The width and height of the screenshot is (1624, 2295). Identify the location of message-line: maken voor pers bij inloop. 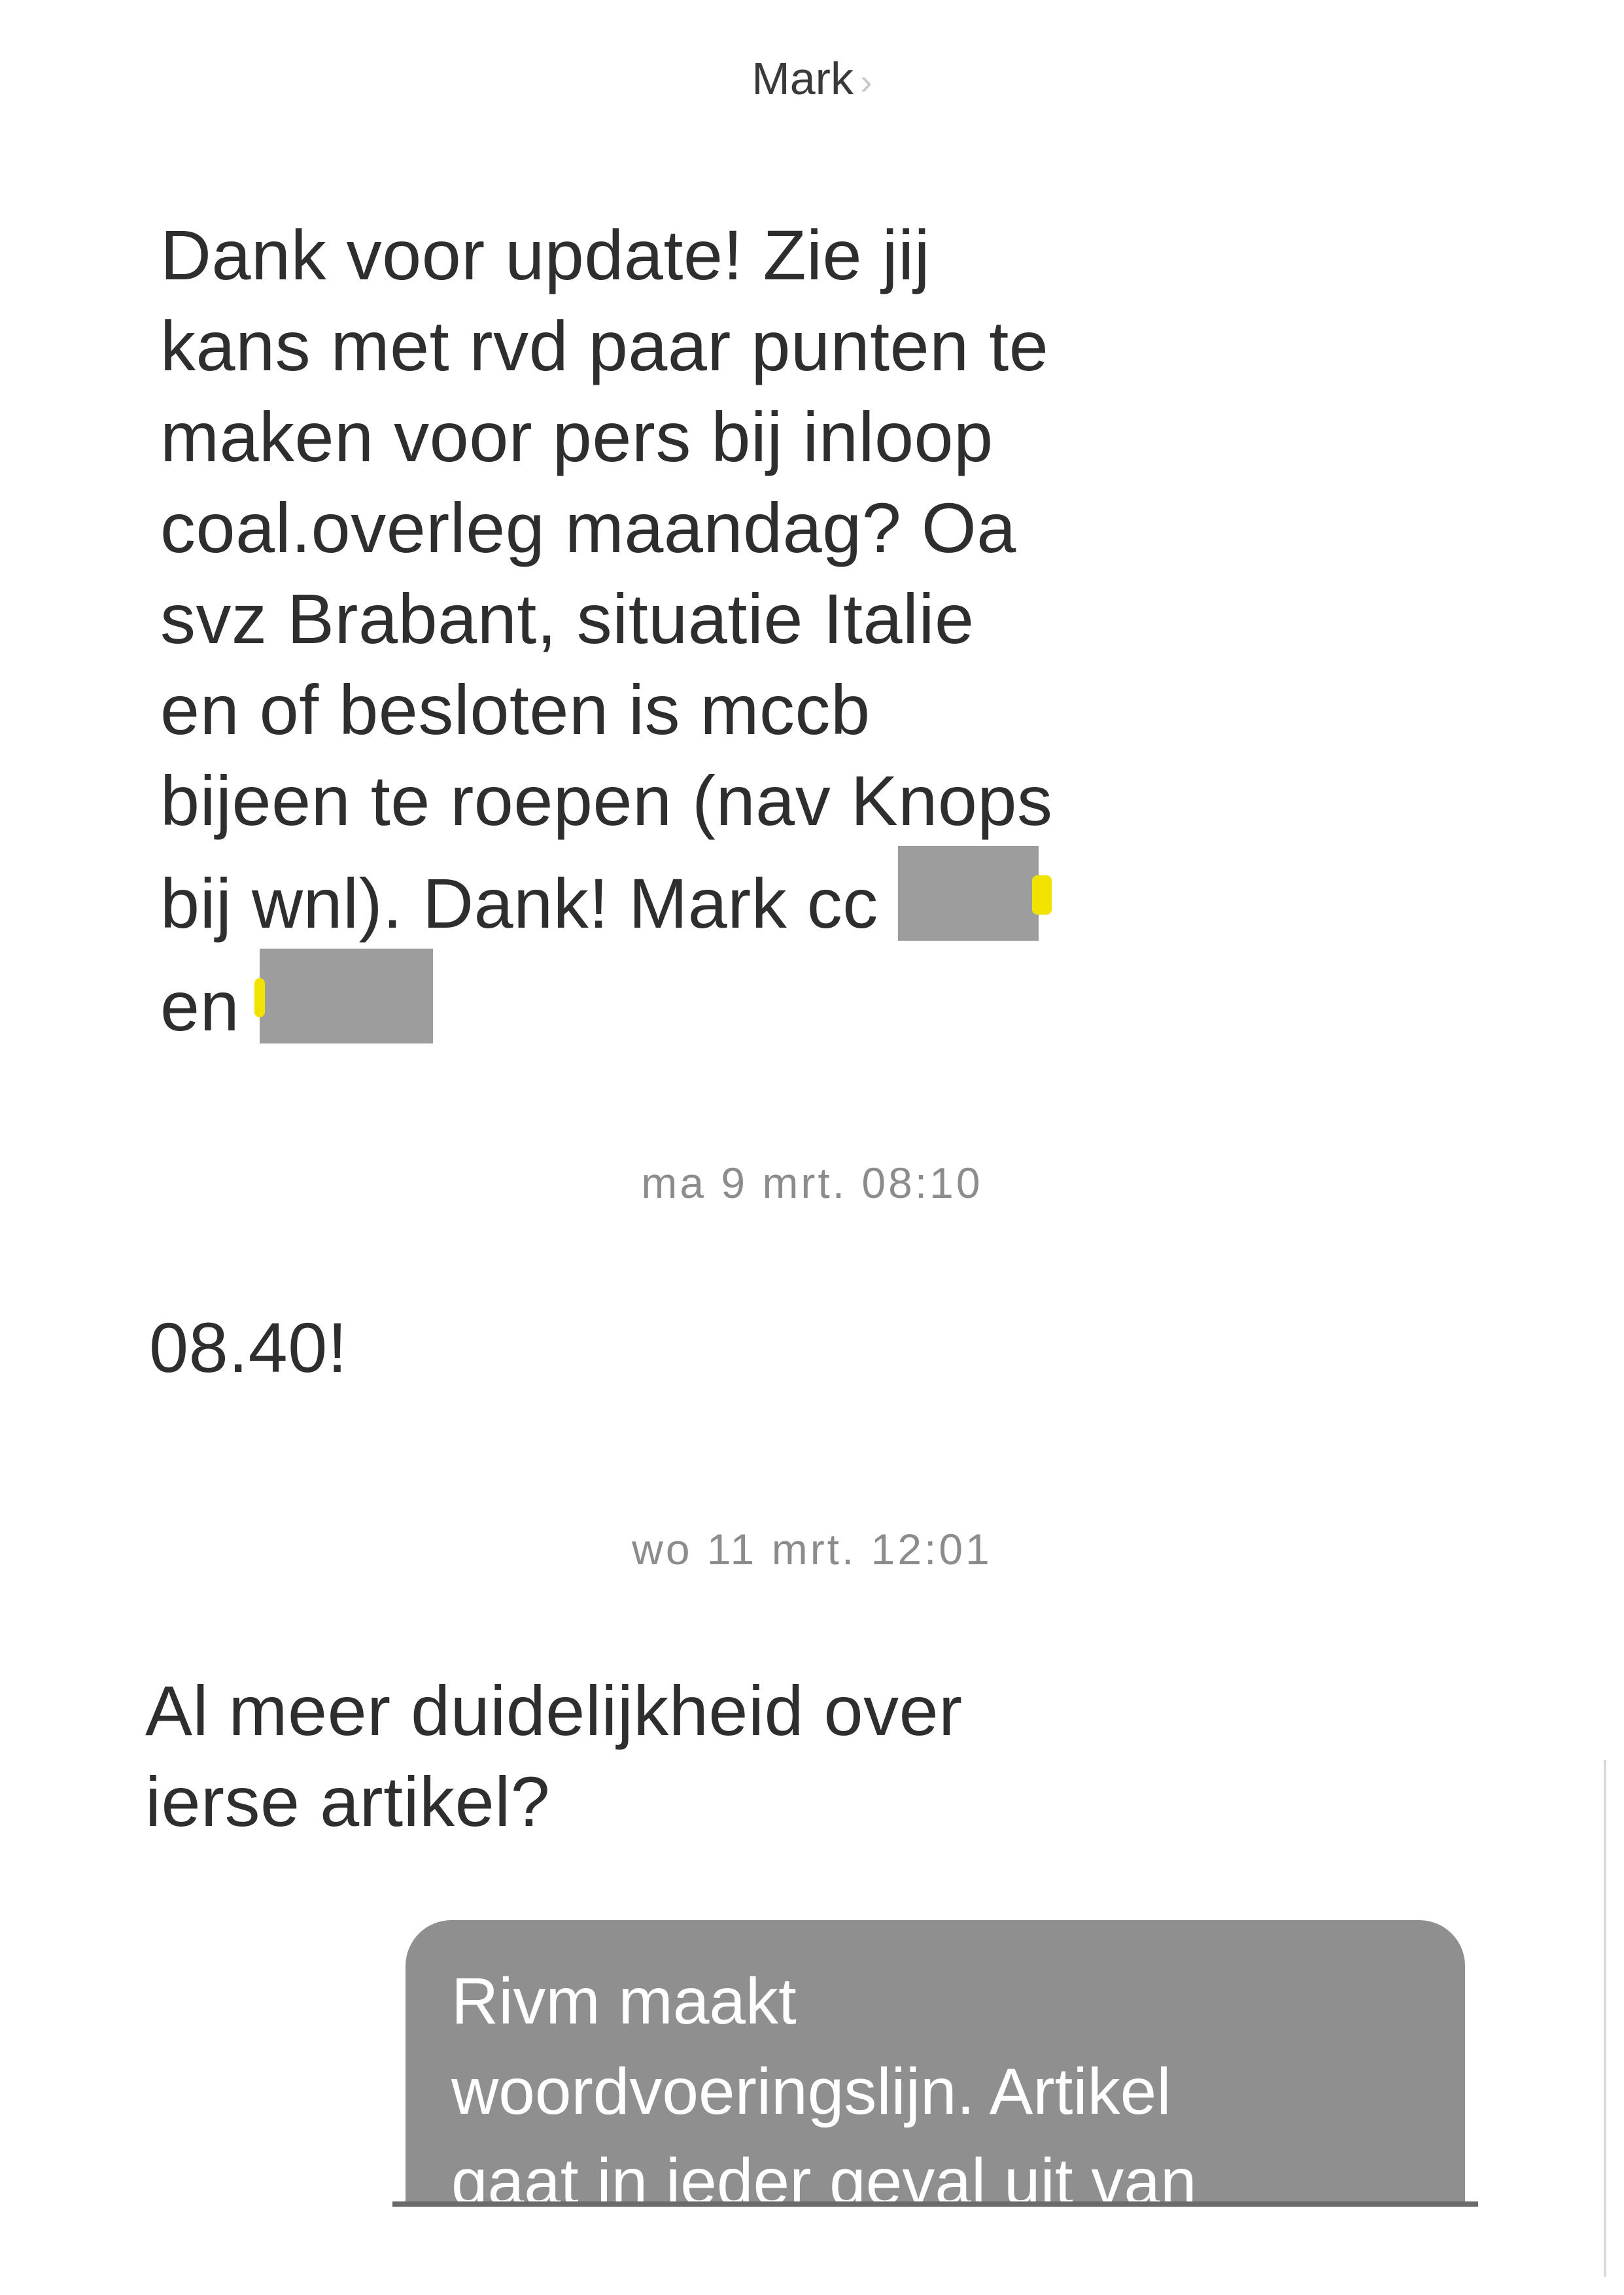
(576, 437).